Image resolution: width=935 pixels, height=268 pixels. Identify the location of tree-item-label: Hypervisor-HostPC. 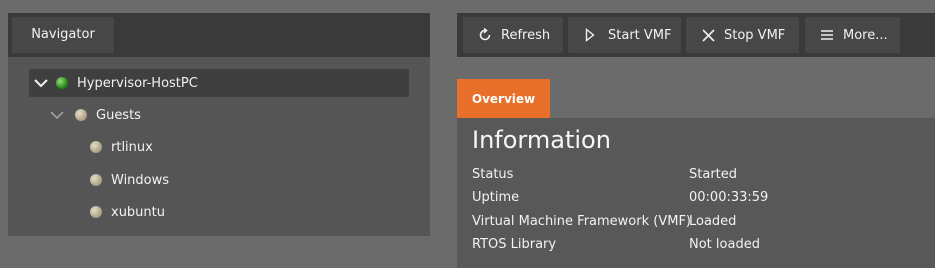
(137, 83).